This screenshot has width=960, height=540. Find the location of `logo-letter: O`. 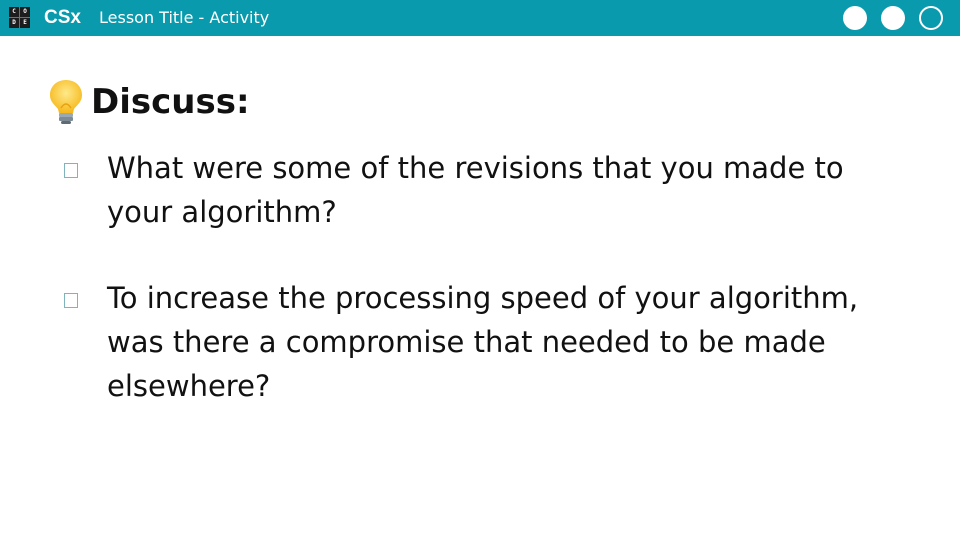

logo-letter: O is located at coordinates (25, 12).